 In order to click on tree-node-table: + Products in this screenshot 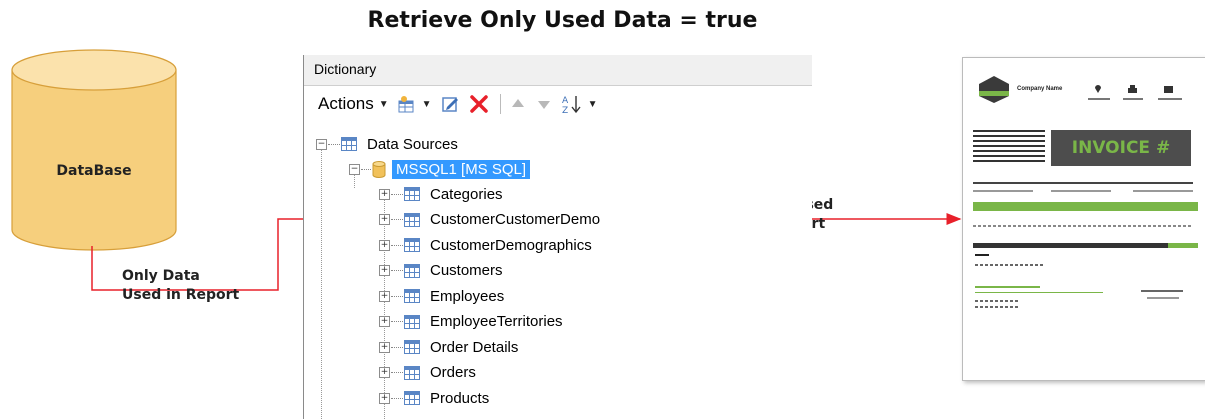, I will do `click(434, 398)`.